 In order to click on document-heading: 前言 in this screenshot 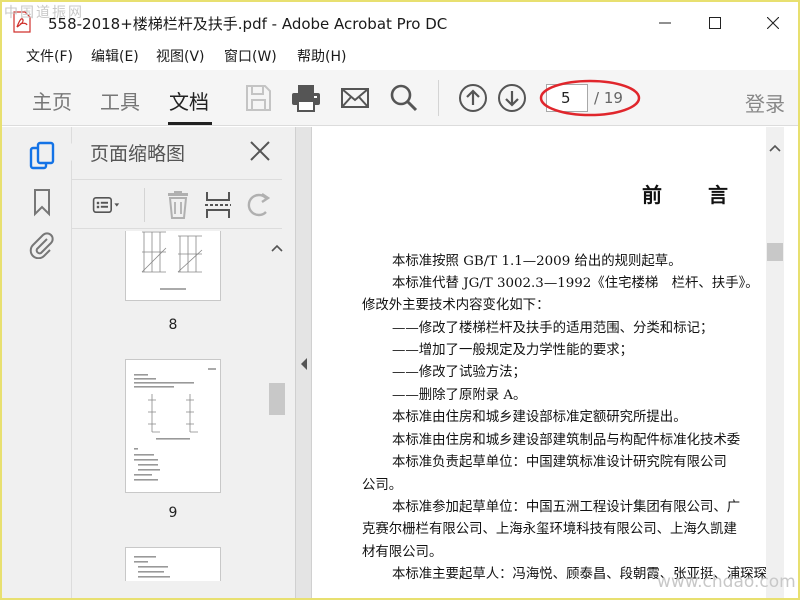, I will do `click(708, 195)`.